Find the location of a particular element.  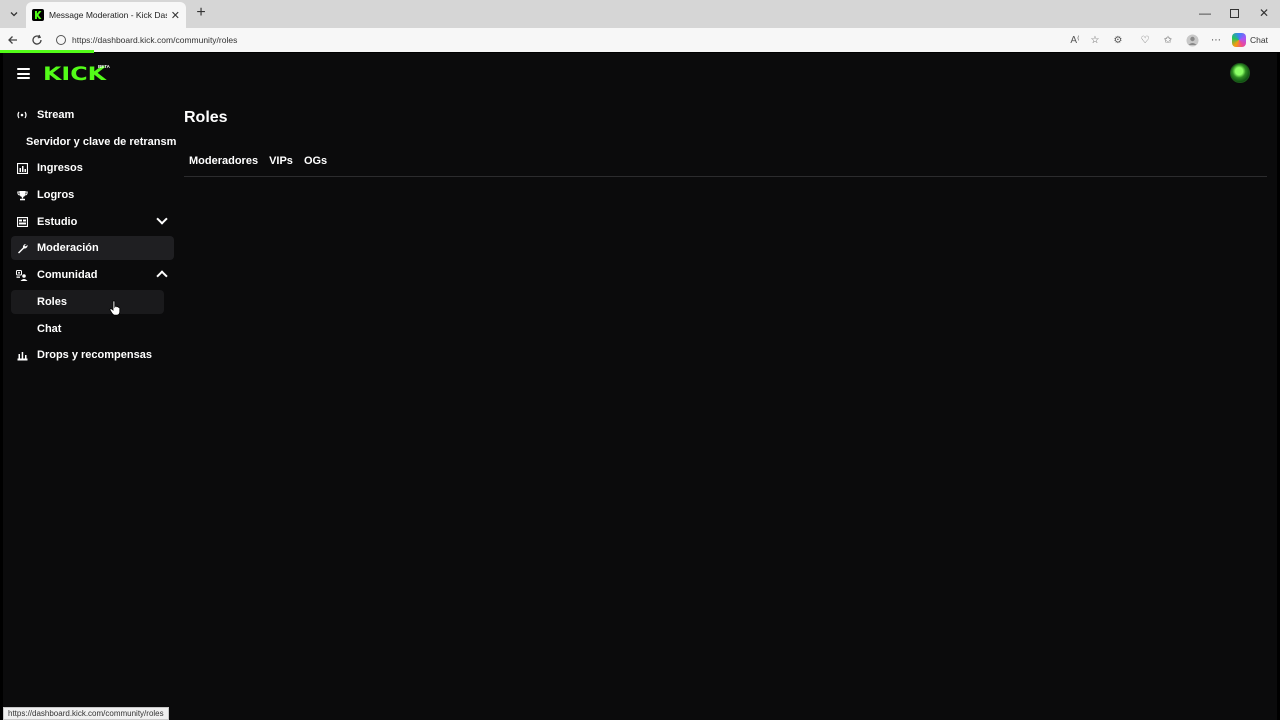

arrow-left-icon is located at coordinates (12, 40).